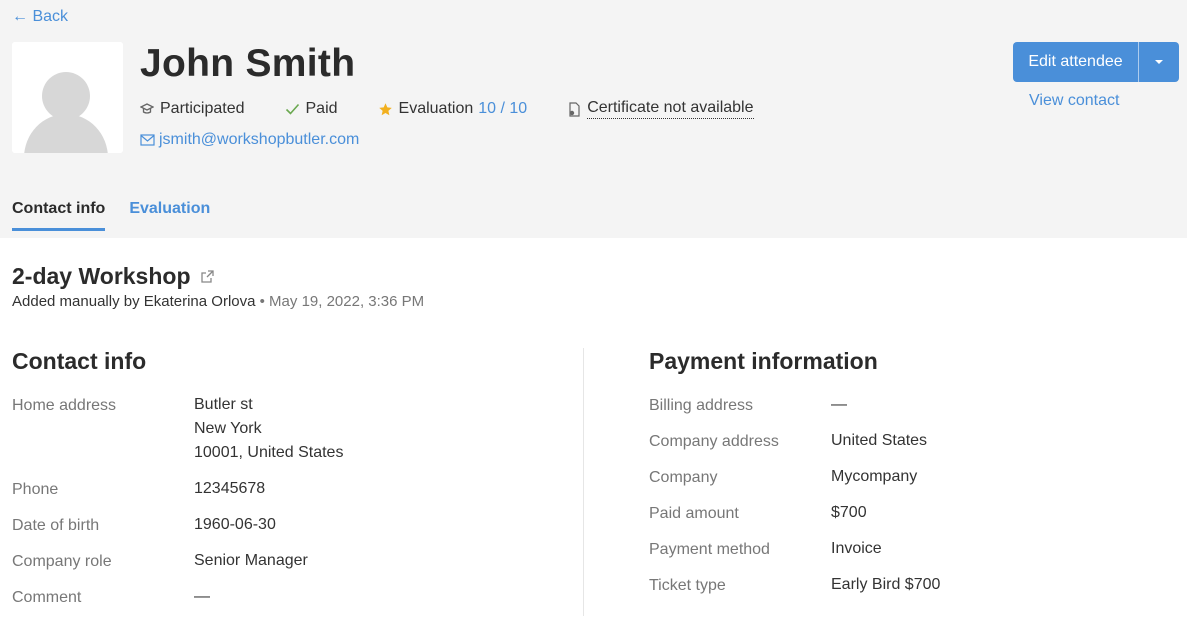 This screenshot has width=1187, height=625. I want to click on billing-address-label: Billing address, so click(701, 405).